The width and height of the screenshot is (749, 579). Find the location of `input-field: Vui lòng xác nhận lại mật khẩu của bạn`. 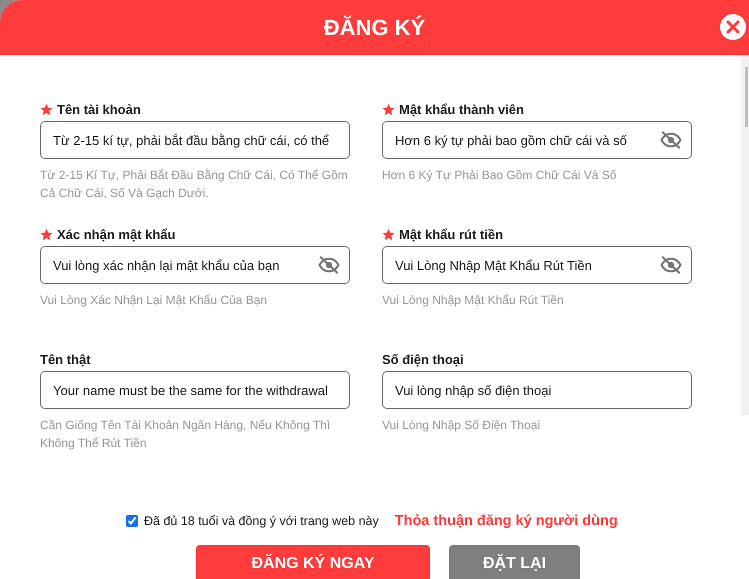

input-field: Vui lòng xác nhận lại mật khẩu của bạn is located at coordinates (195, 265).